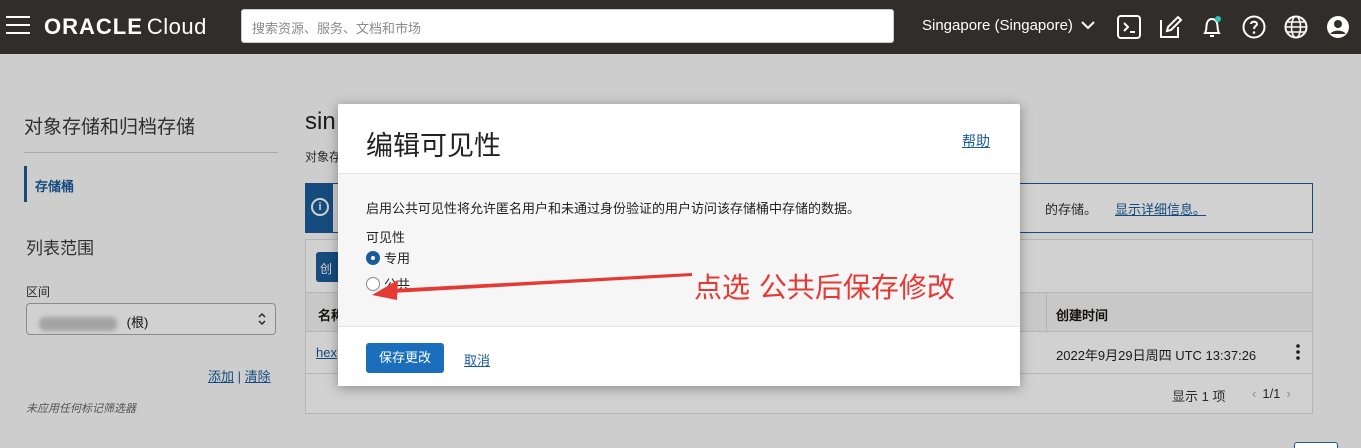 The image size is (1361, 448). What do you see at coordinates (477, 359) in the screenshot?
I see `cancel-link: 取消` at bounding box center [477, 359].